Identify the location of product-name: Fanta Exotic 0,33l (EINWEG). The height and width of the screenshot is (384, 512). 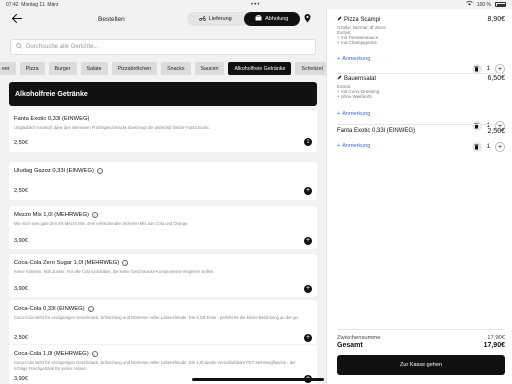
(51, 119).